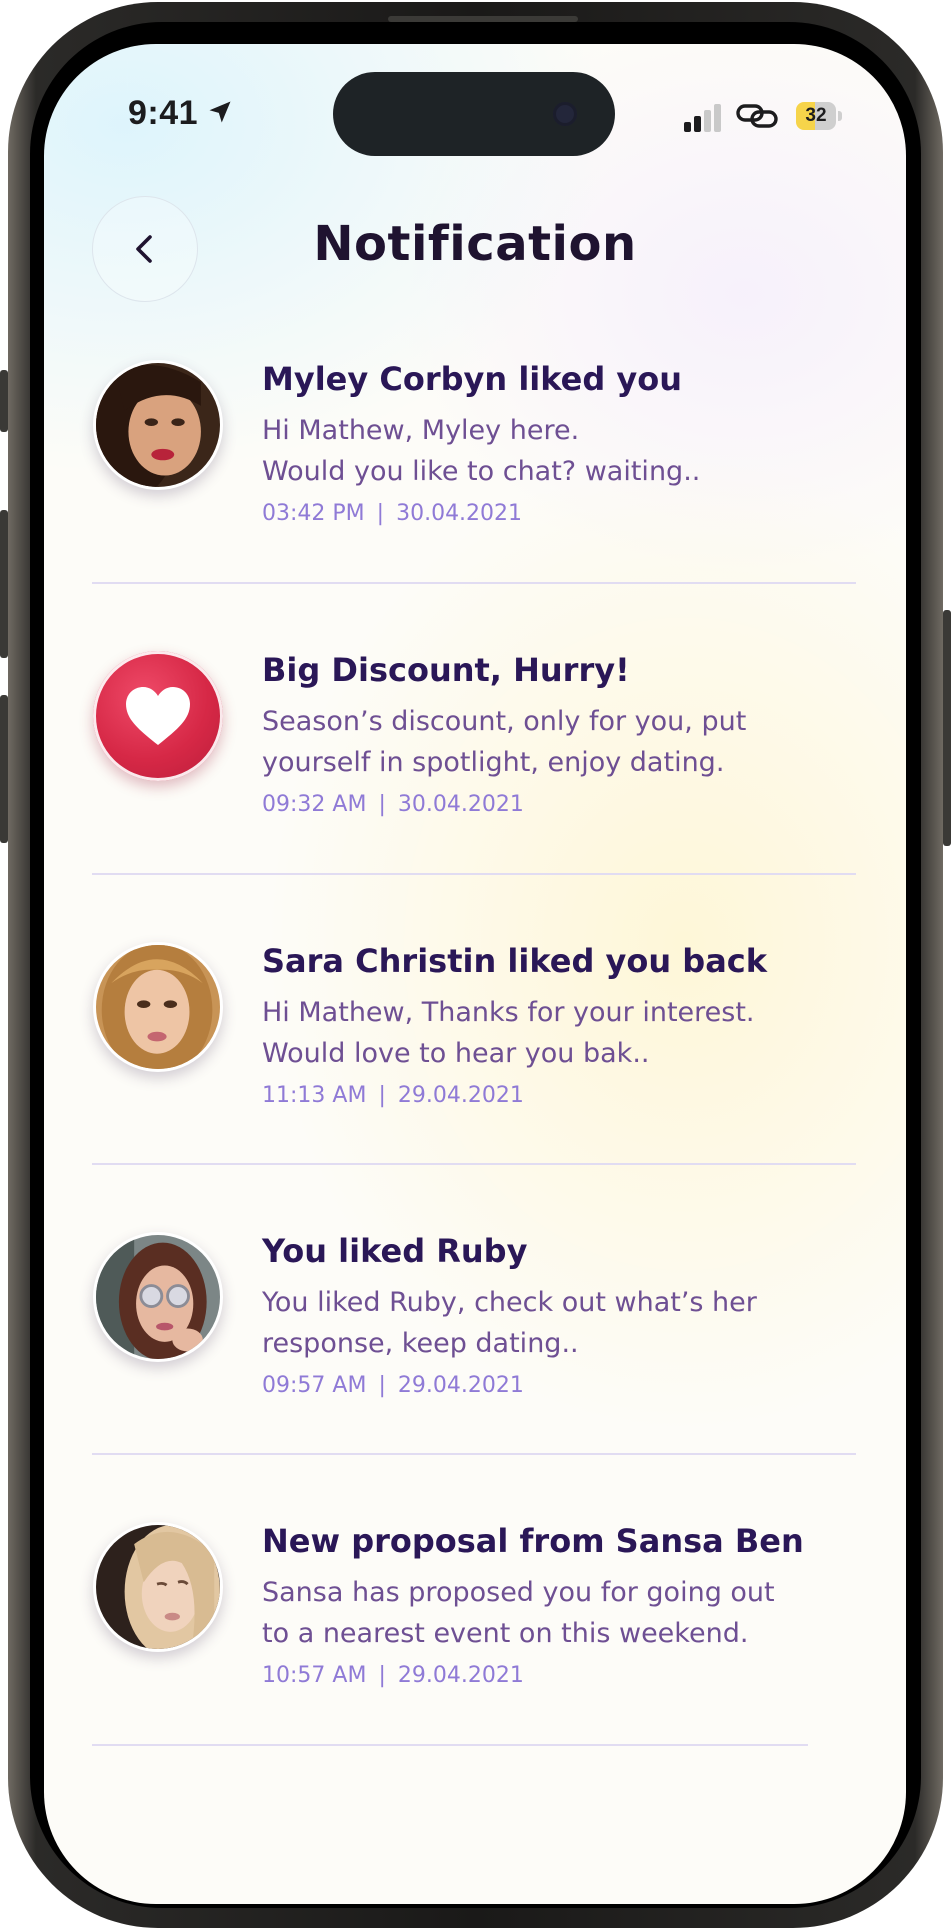 The image size is (951, 1932). What do you see at coordinates (505, 1633) in the screenshot?
I see `notification-body-line: to a nearest event on this weekend.` at bounding box center [505, 1633].